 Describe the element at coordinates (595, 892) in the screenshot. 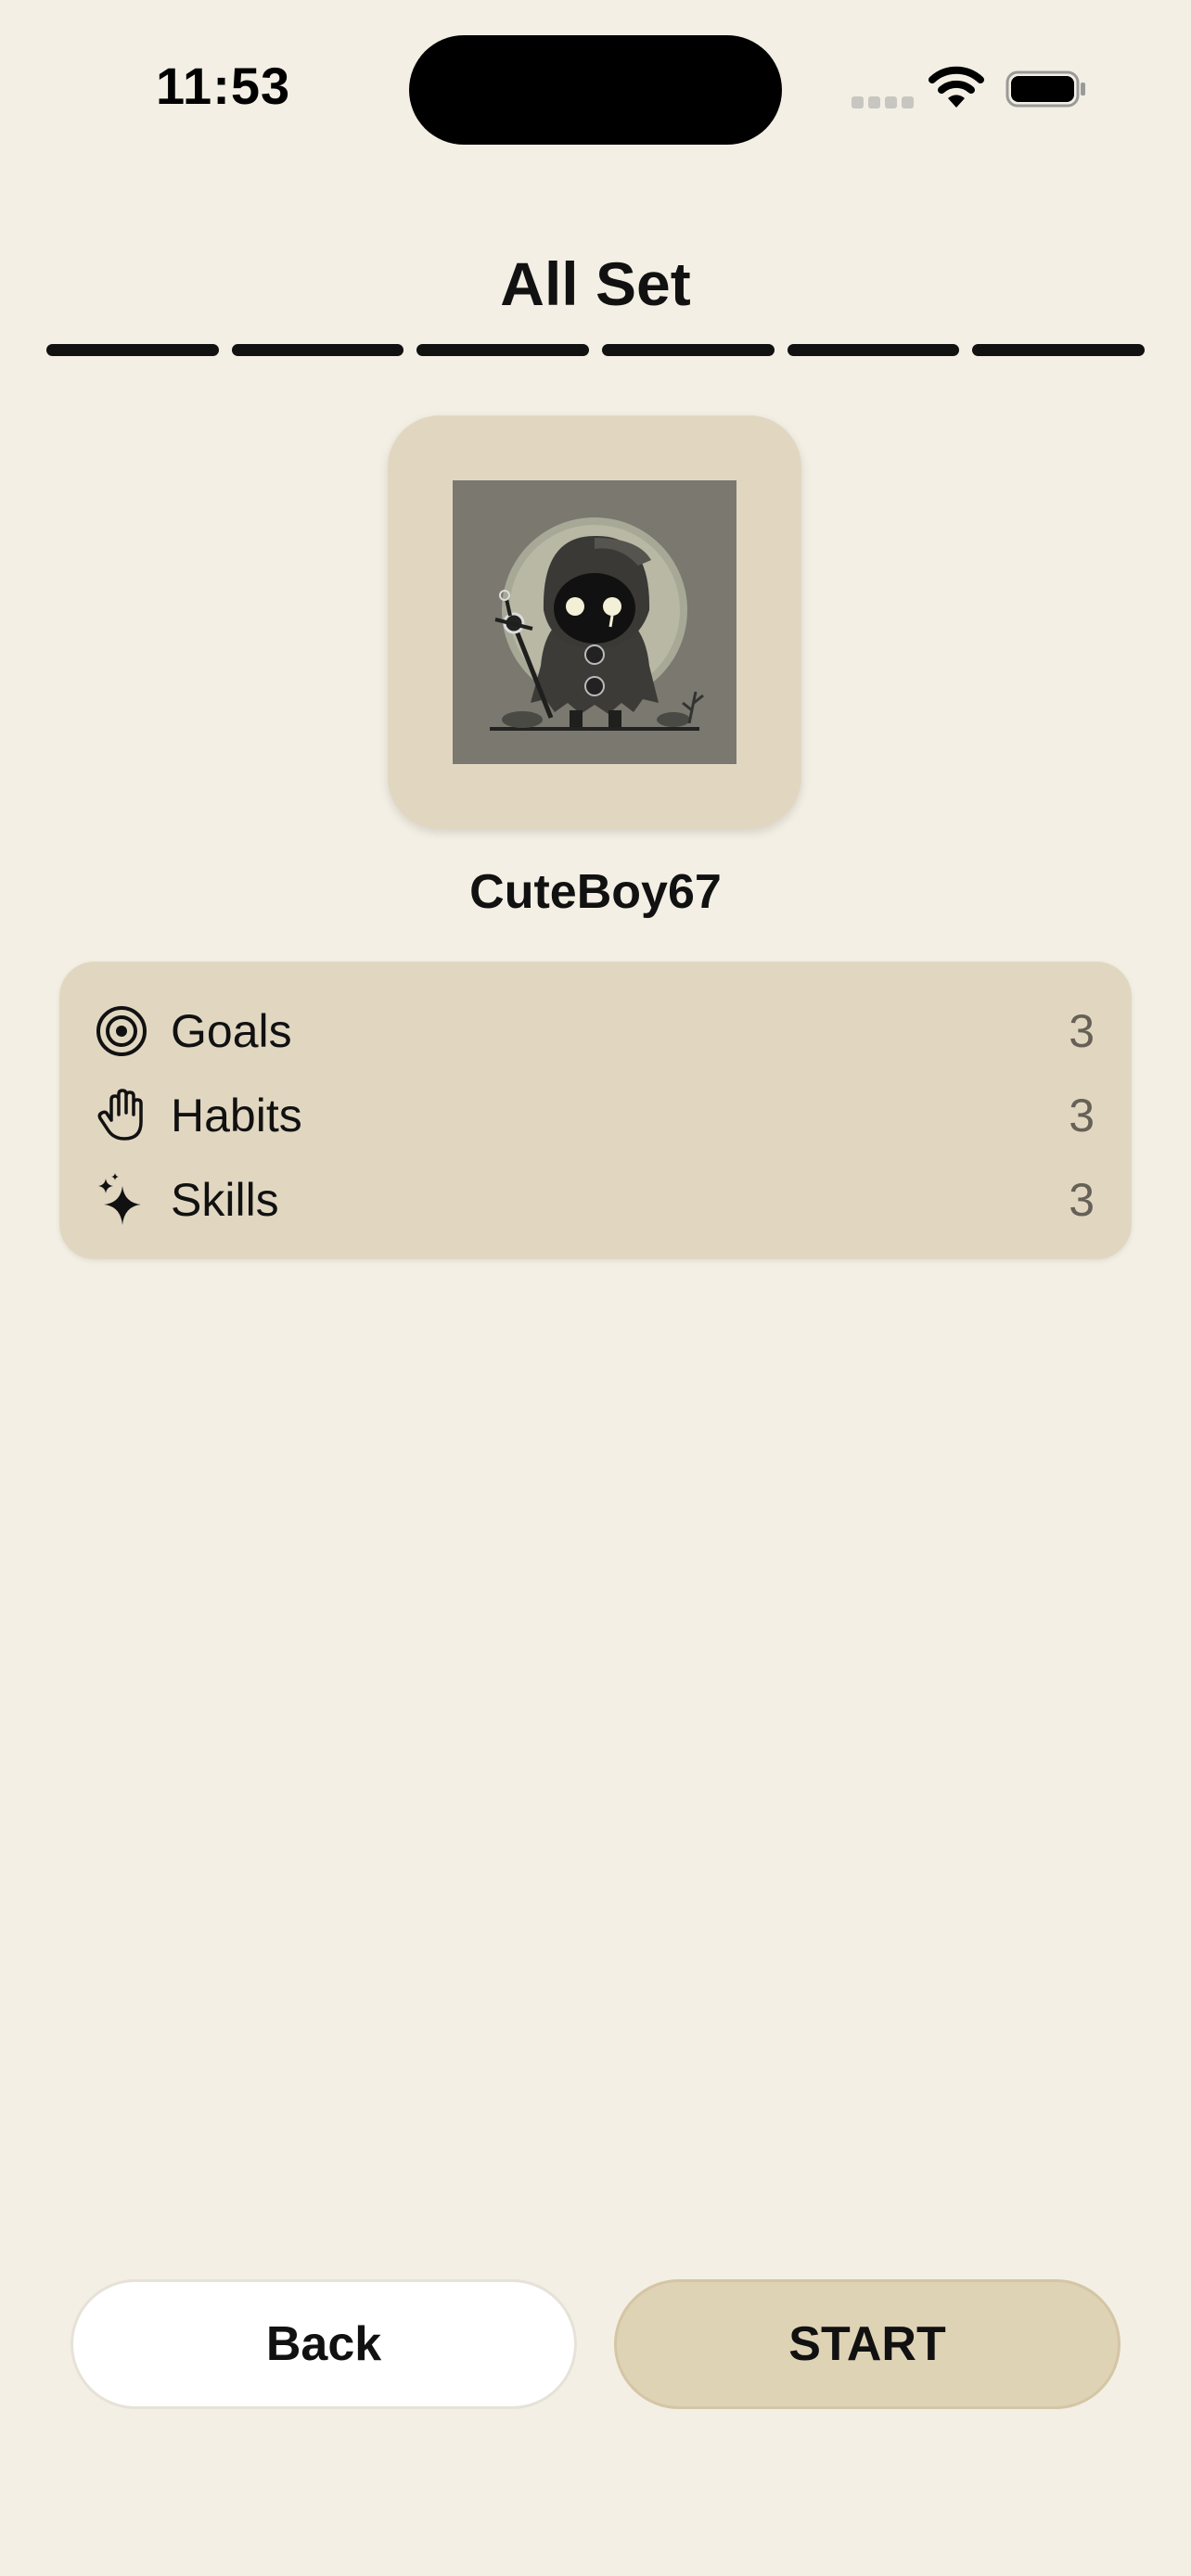

I see `username: CuteBoy67` at that location.